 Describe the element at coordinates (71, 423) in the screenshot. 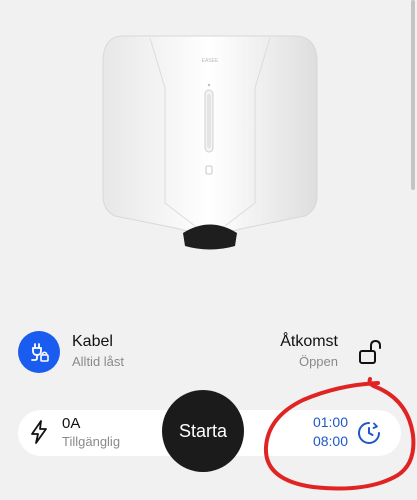

I see `current-value: 0A` at that location.